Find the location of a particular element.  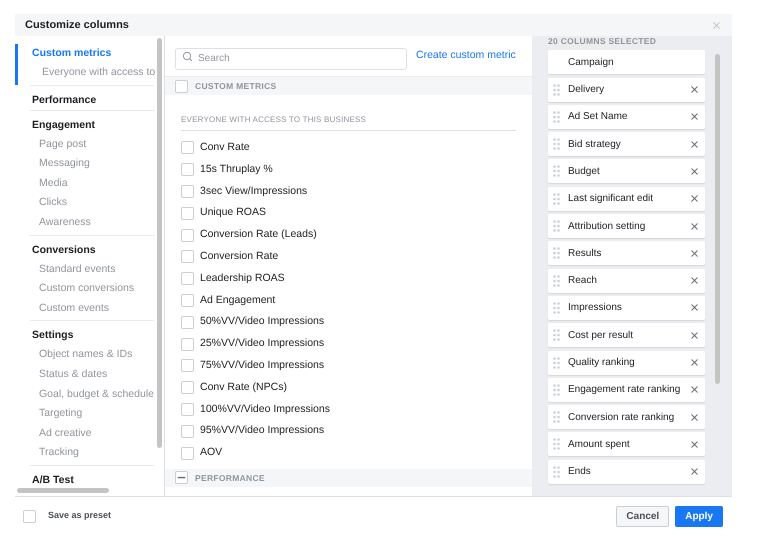

create-custom-metric-link: Create custom metric is located at coordinates (466, 56).